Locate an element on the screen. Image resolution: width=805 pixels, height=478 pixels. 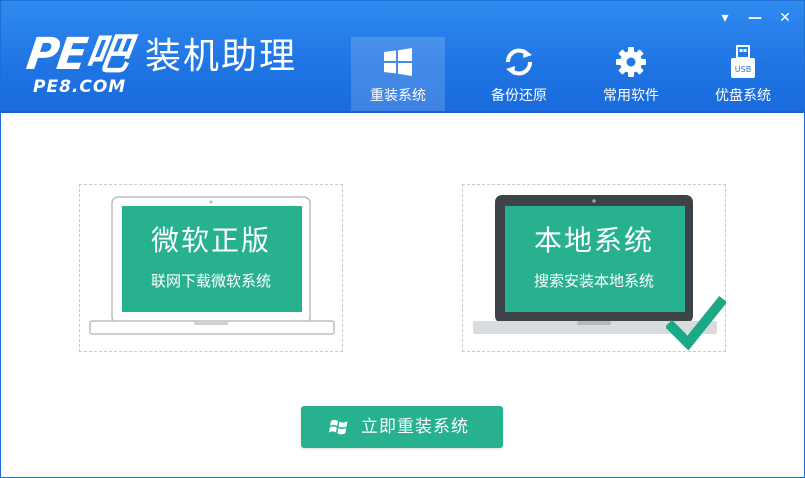
sync-icon is located at coordinates (519, 62).